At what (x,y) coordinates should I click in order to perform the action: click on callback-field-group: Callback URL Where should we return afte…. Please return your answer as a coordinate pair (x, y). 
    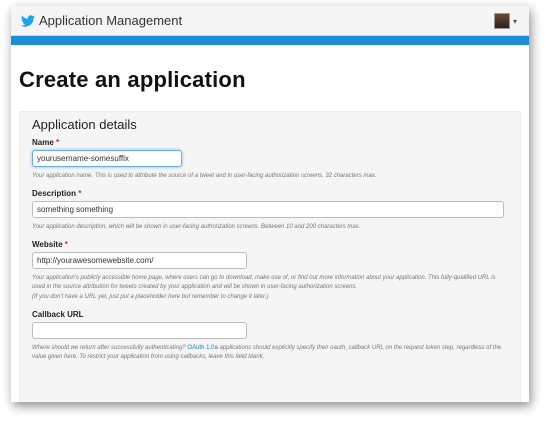
    Looking at the image, I should click on (270, 336).